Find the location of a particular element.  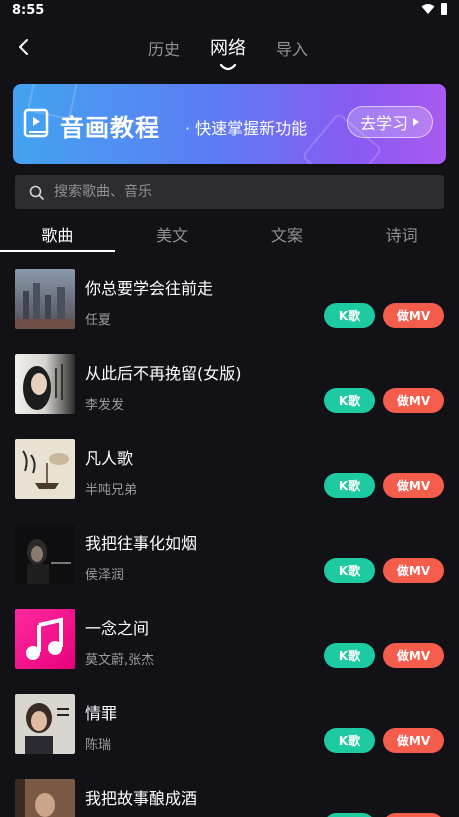

search-input is located at coordinates (244, 192).